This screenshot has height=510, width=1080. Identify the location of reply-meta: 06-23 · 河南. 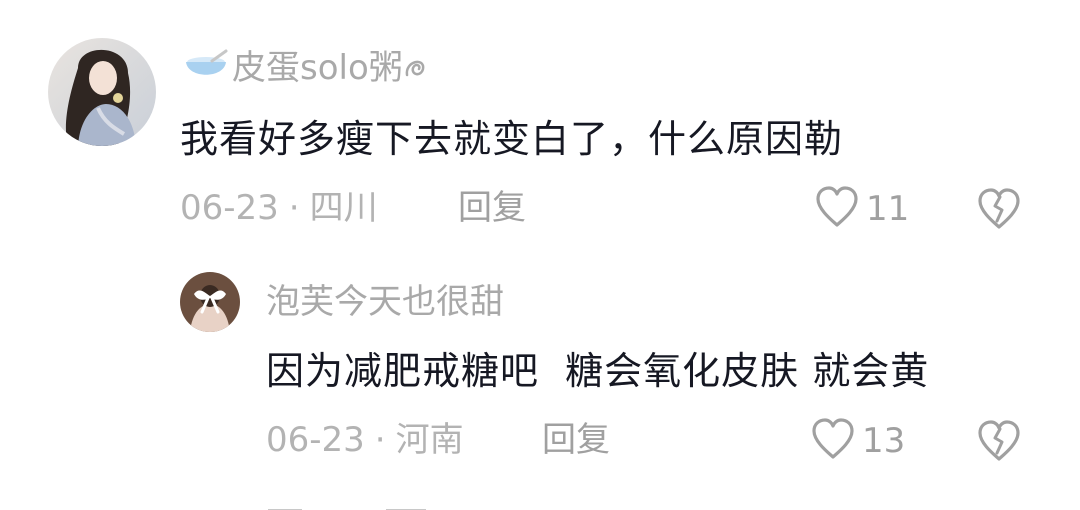
(365, 440).